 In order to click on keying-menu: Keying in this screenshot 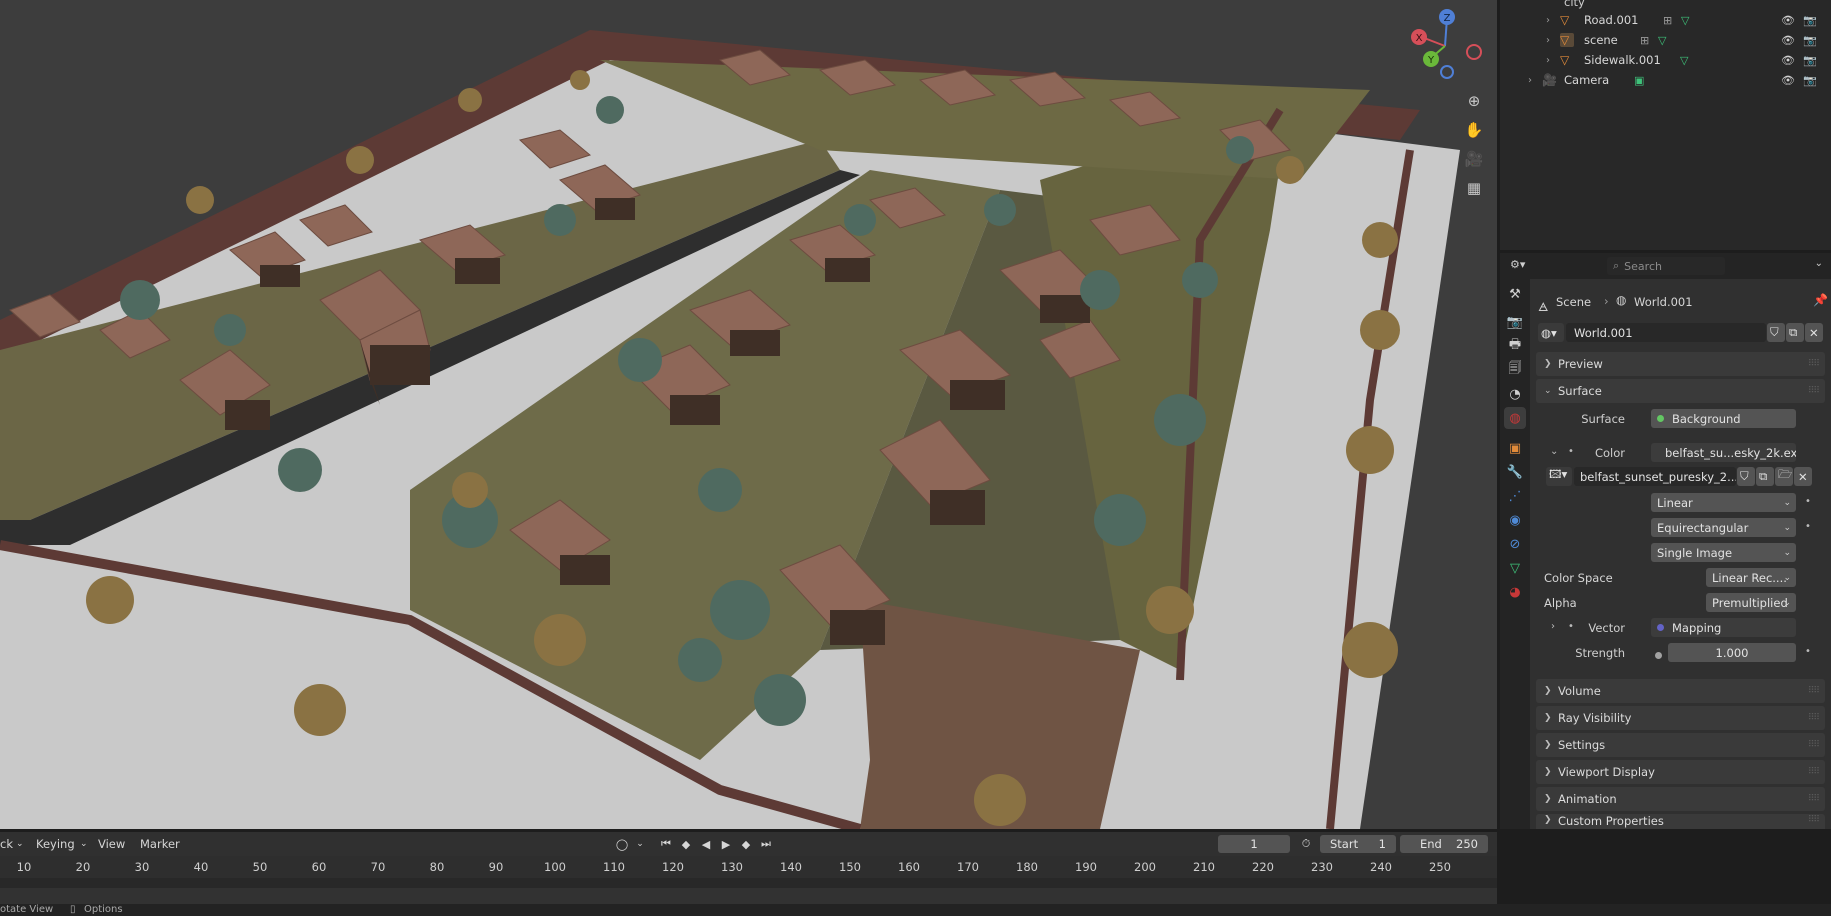, I will do `click(55, 844)`.